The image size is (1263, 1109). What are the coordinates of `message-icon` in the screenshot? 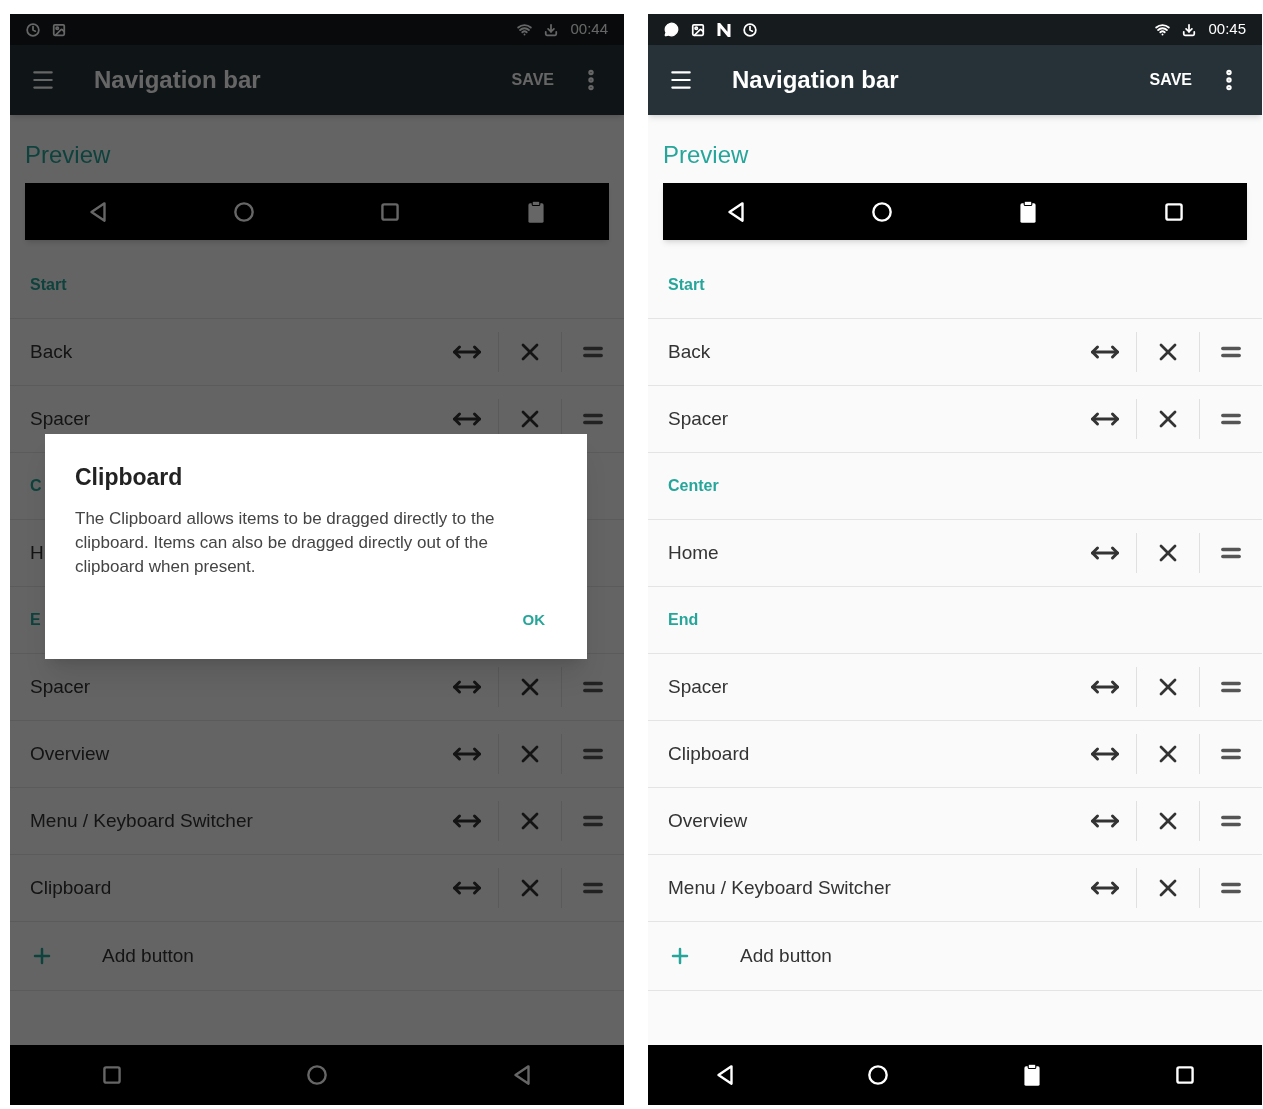 It's located at (671, 29).